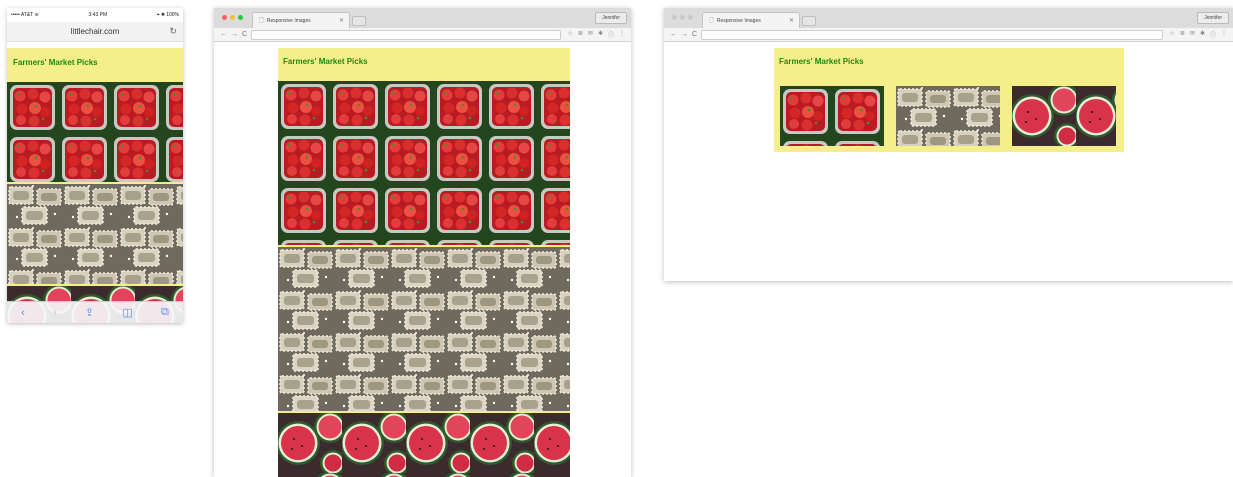 This screenshot has height=477, width=1233. Describe the element at coordinates (165, 312) in the screenshot. I see `tabs-icon: ⧉` at that location.